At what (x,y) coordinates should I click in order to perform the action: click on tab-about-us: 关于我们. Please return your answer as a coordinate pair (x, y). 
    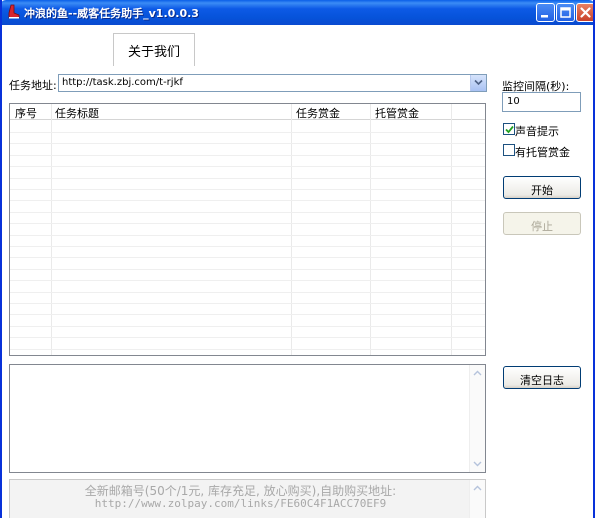
    Looking at the image, I should click on (154, 49).